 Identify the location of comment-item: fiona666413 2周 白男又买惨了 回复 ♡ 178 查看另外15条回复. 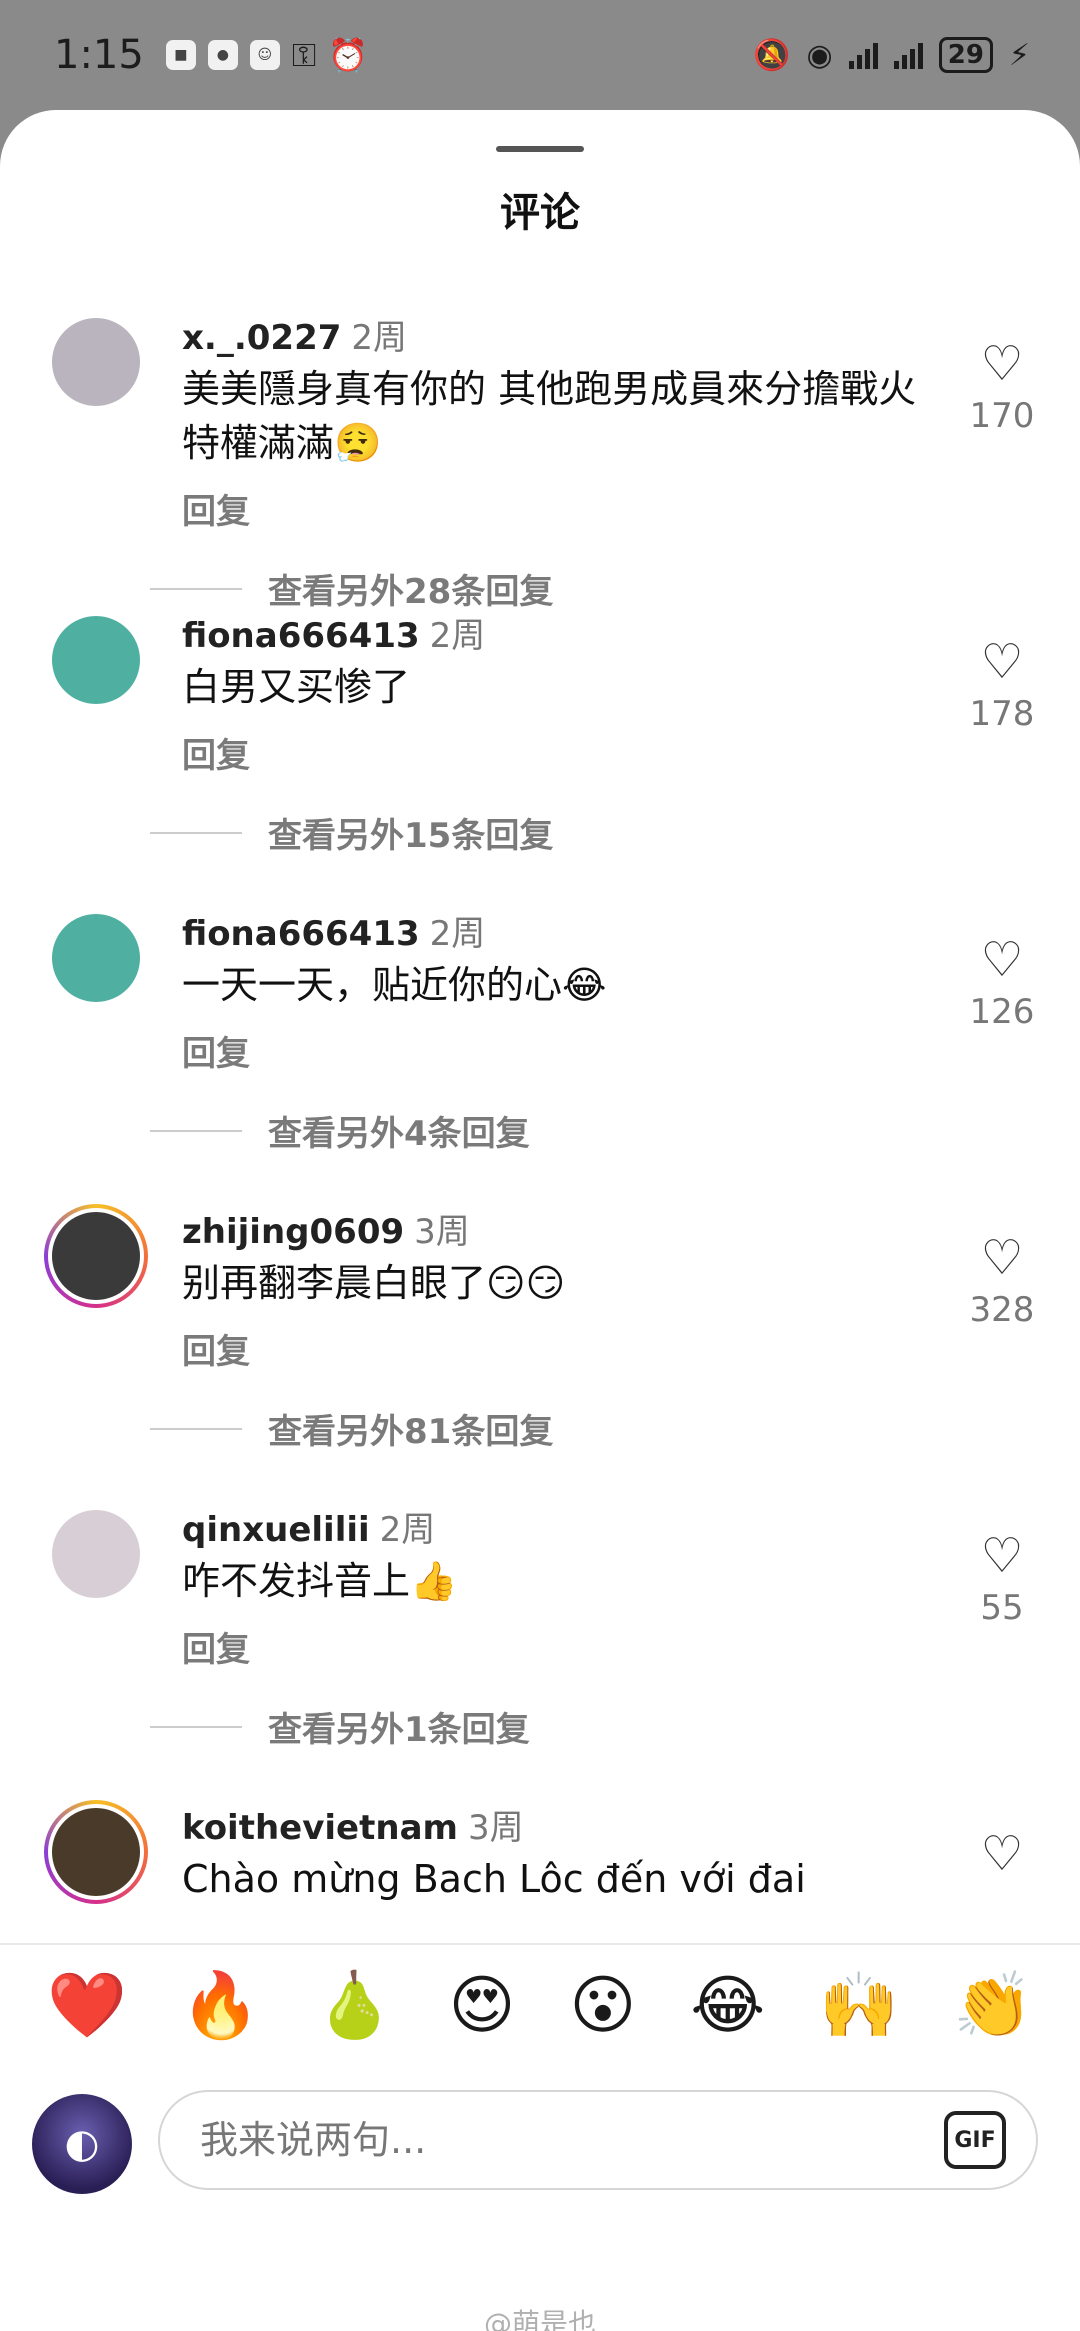
(540, 737).